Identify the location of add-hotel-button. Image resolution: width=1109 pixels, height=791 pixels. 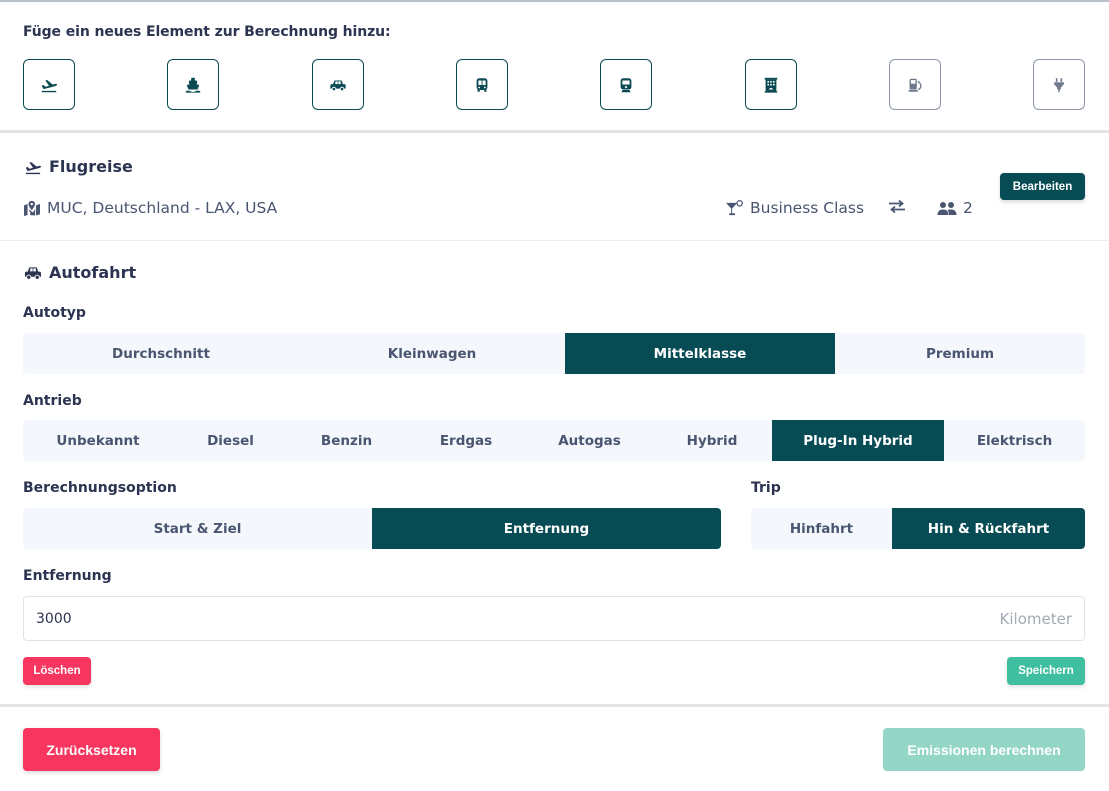
(771, 84).